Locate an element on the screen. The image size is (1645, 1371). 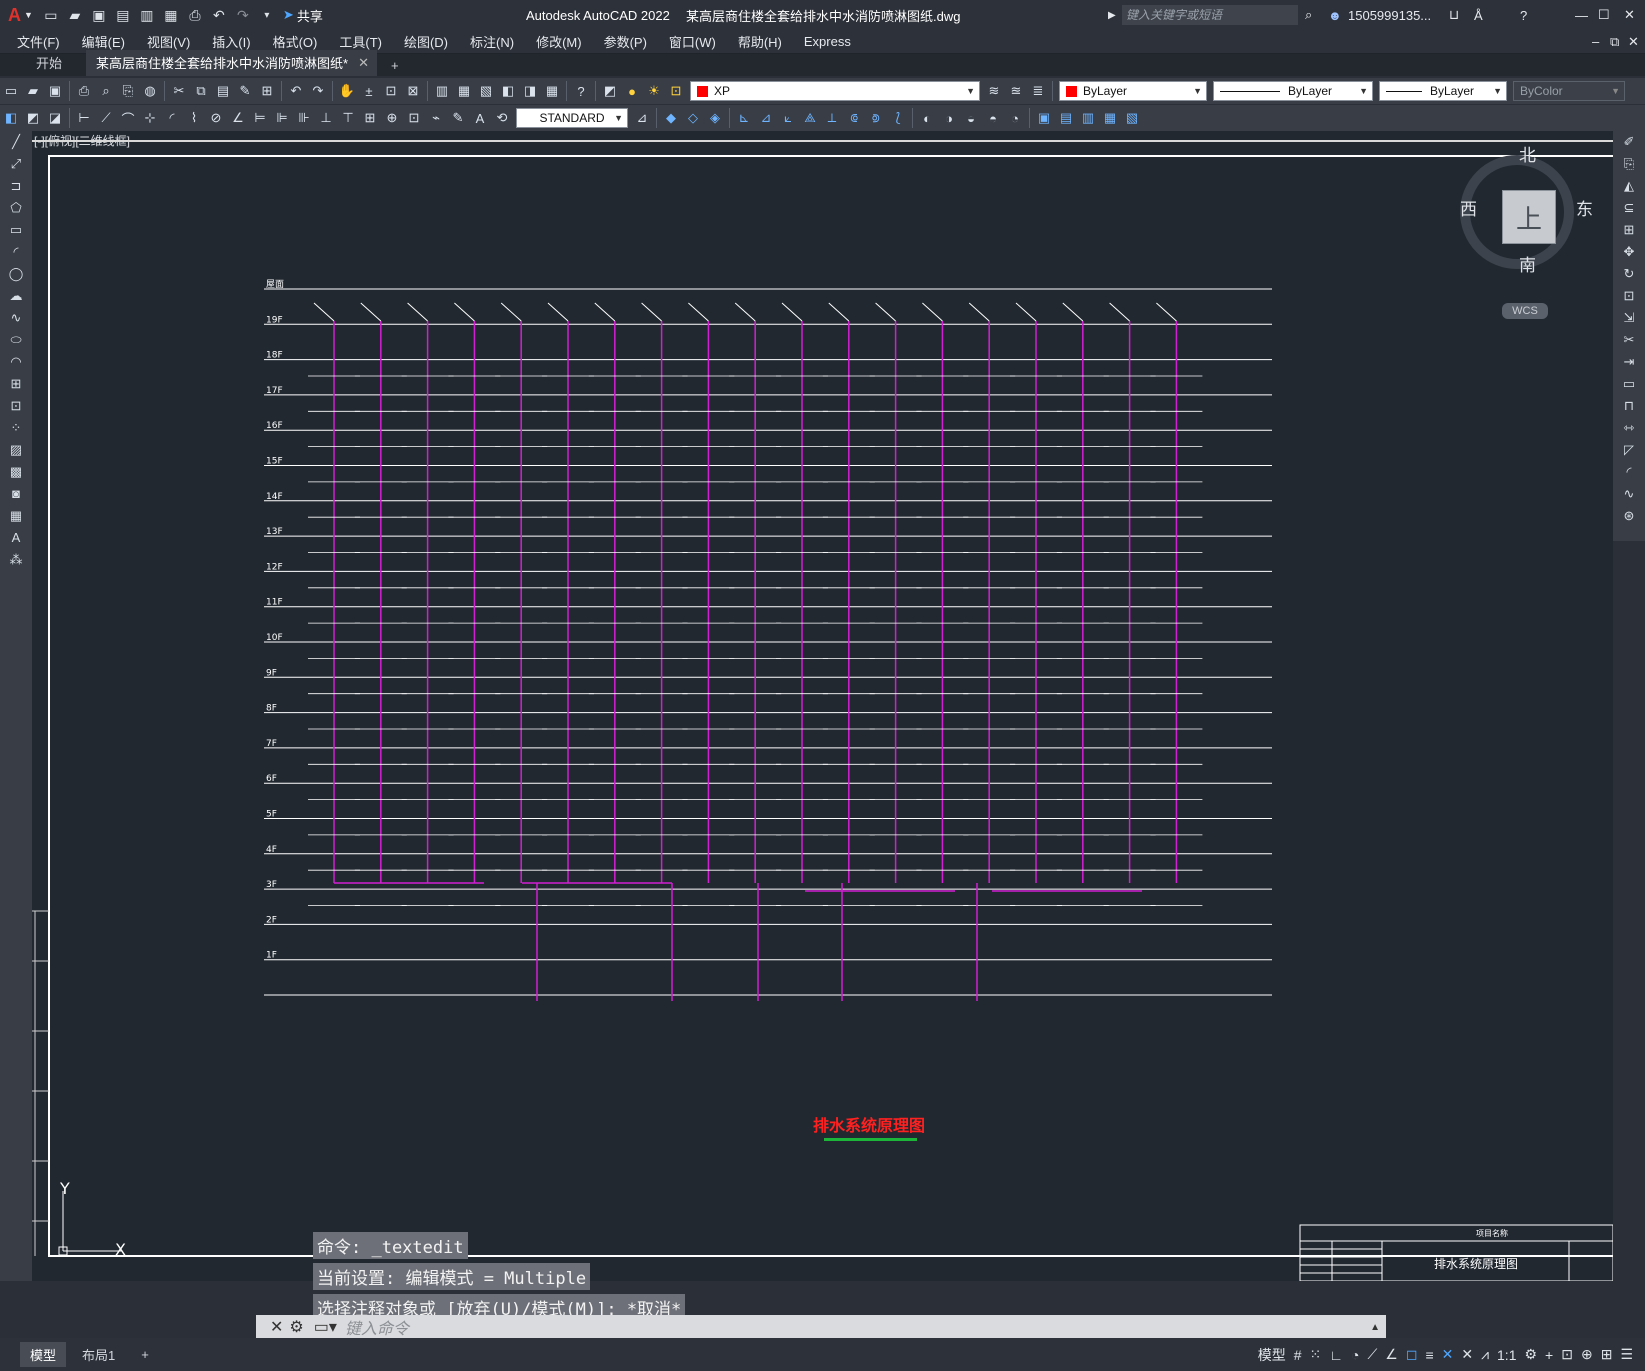
publish-icon: ⎘ is located at coordinates (128, 91).